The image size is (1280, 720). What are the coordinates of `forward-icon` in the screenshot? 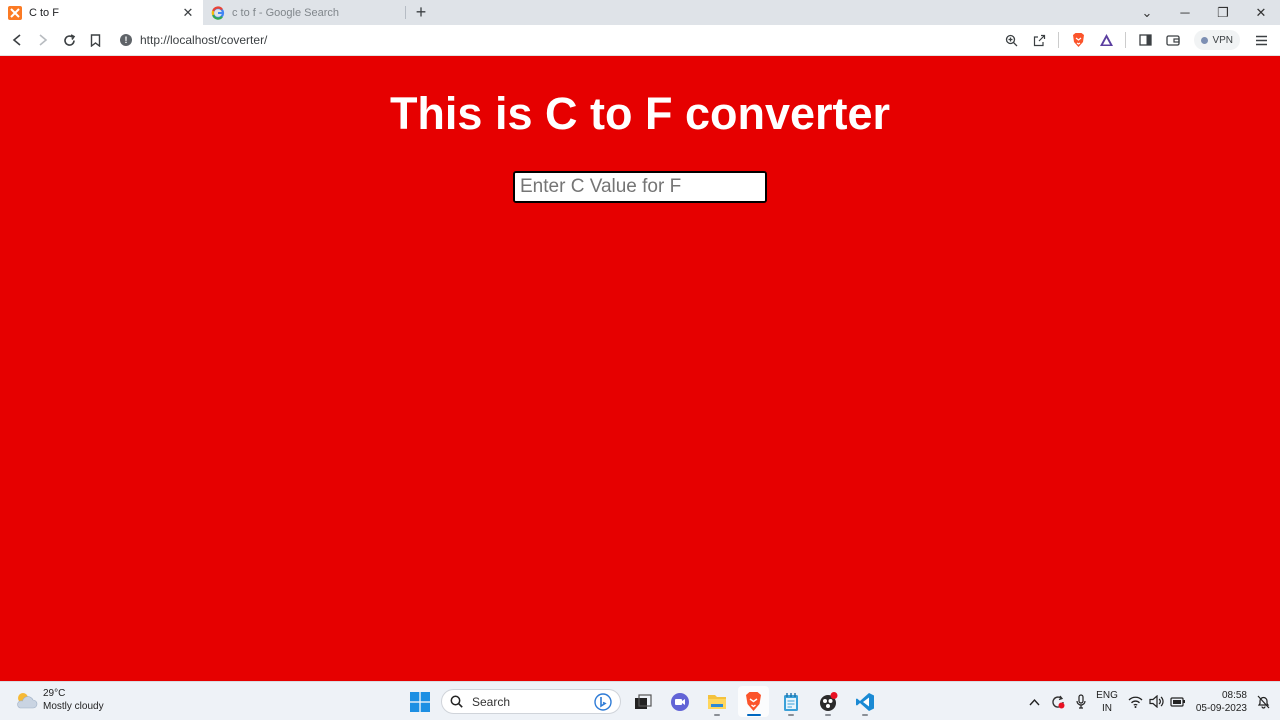 It's located at (43, 40).